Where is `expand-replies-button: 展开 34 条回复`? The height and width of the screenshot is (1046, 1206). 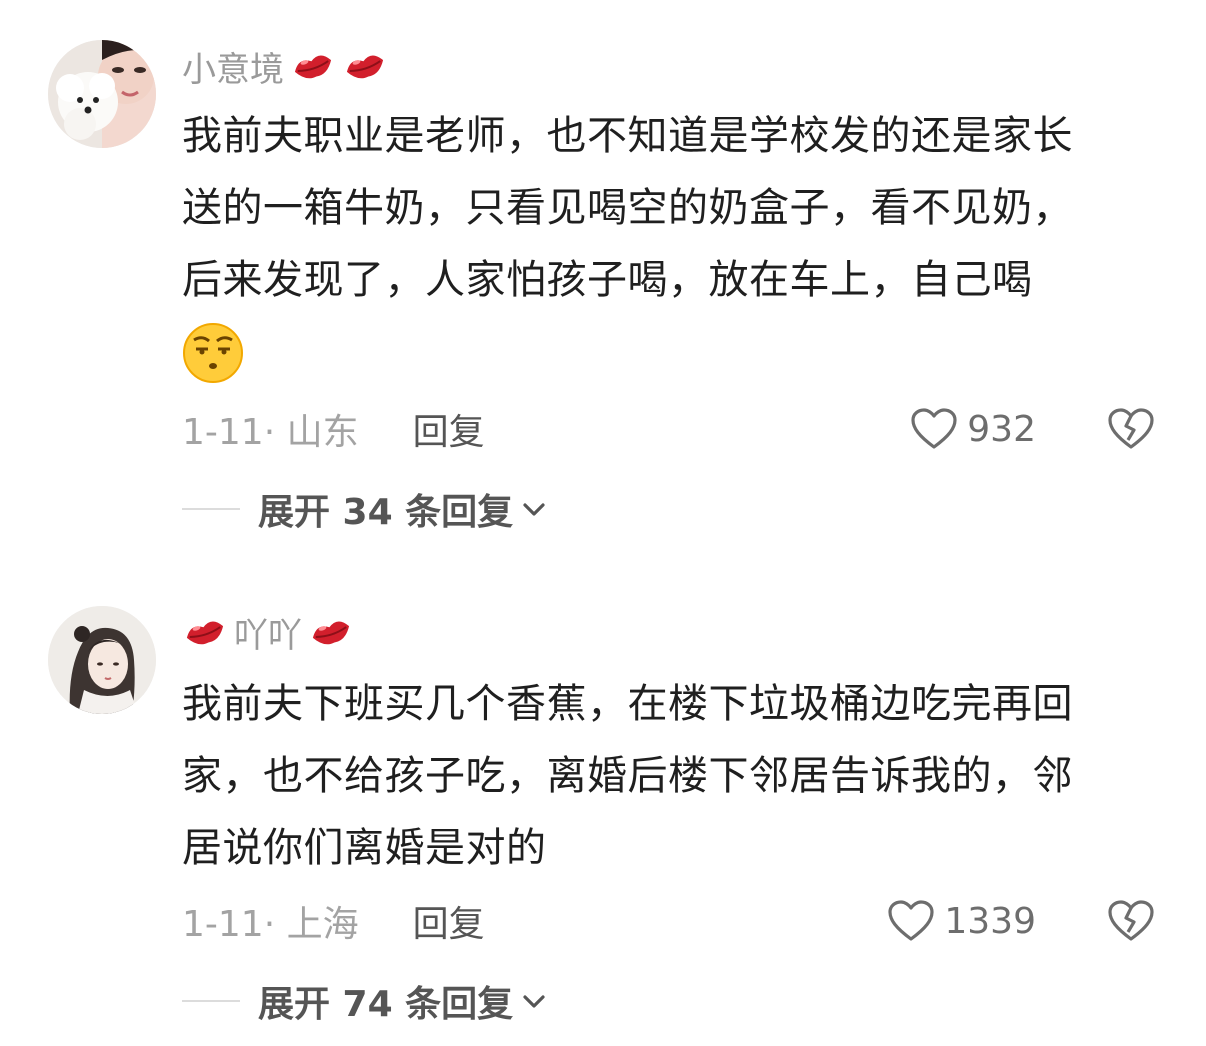 expand-replies-button: 展开 34 条回复 is located at coordinates (402, 509).